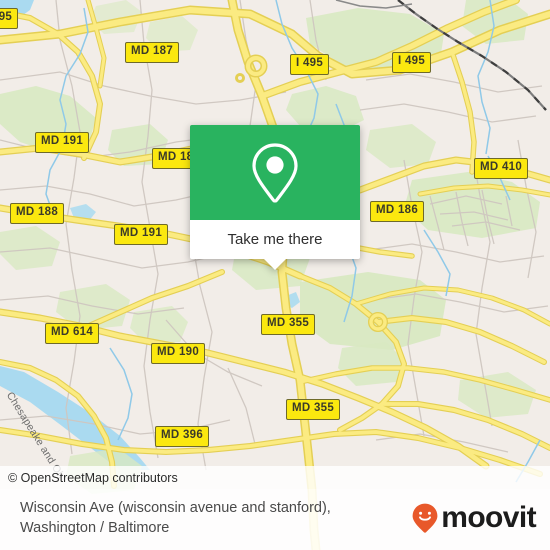 Image resolution: width=550 pixels, height=550 pixels. Describe the element at coordinates (275, 477) in the screenshot. I see `map-attribution-bar: © OpenStreetMap contributors` at that location.